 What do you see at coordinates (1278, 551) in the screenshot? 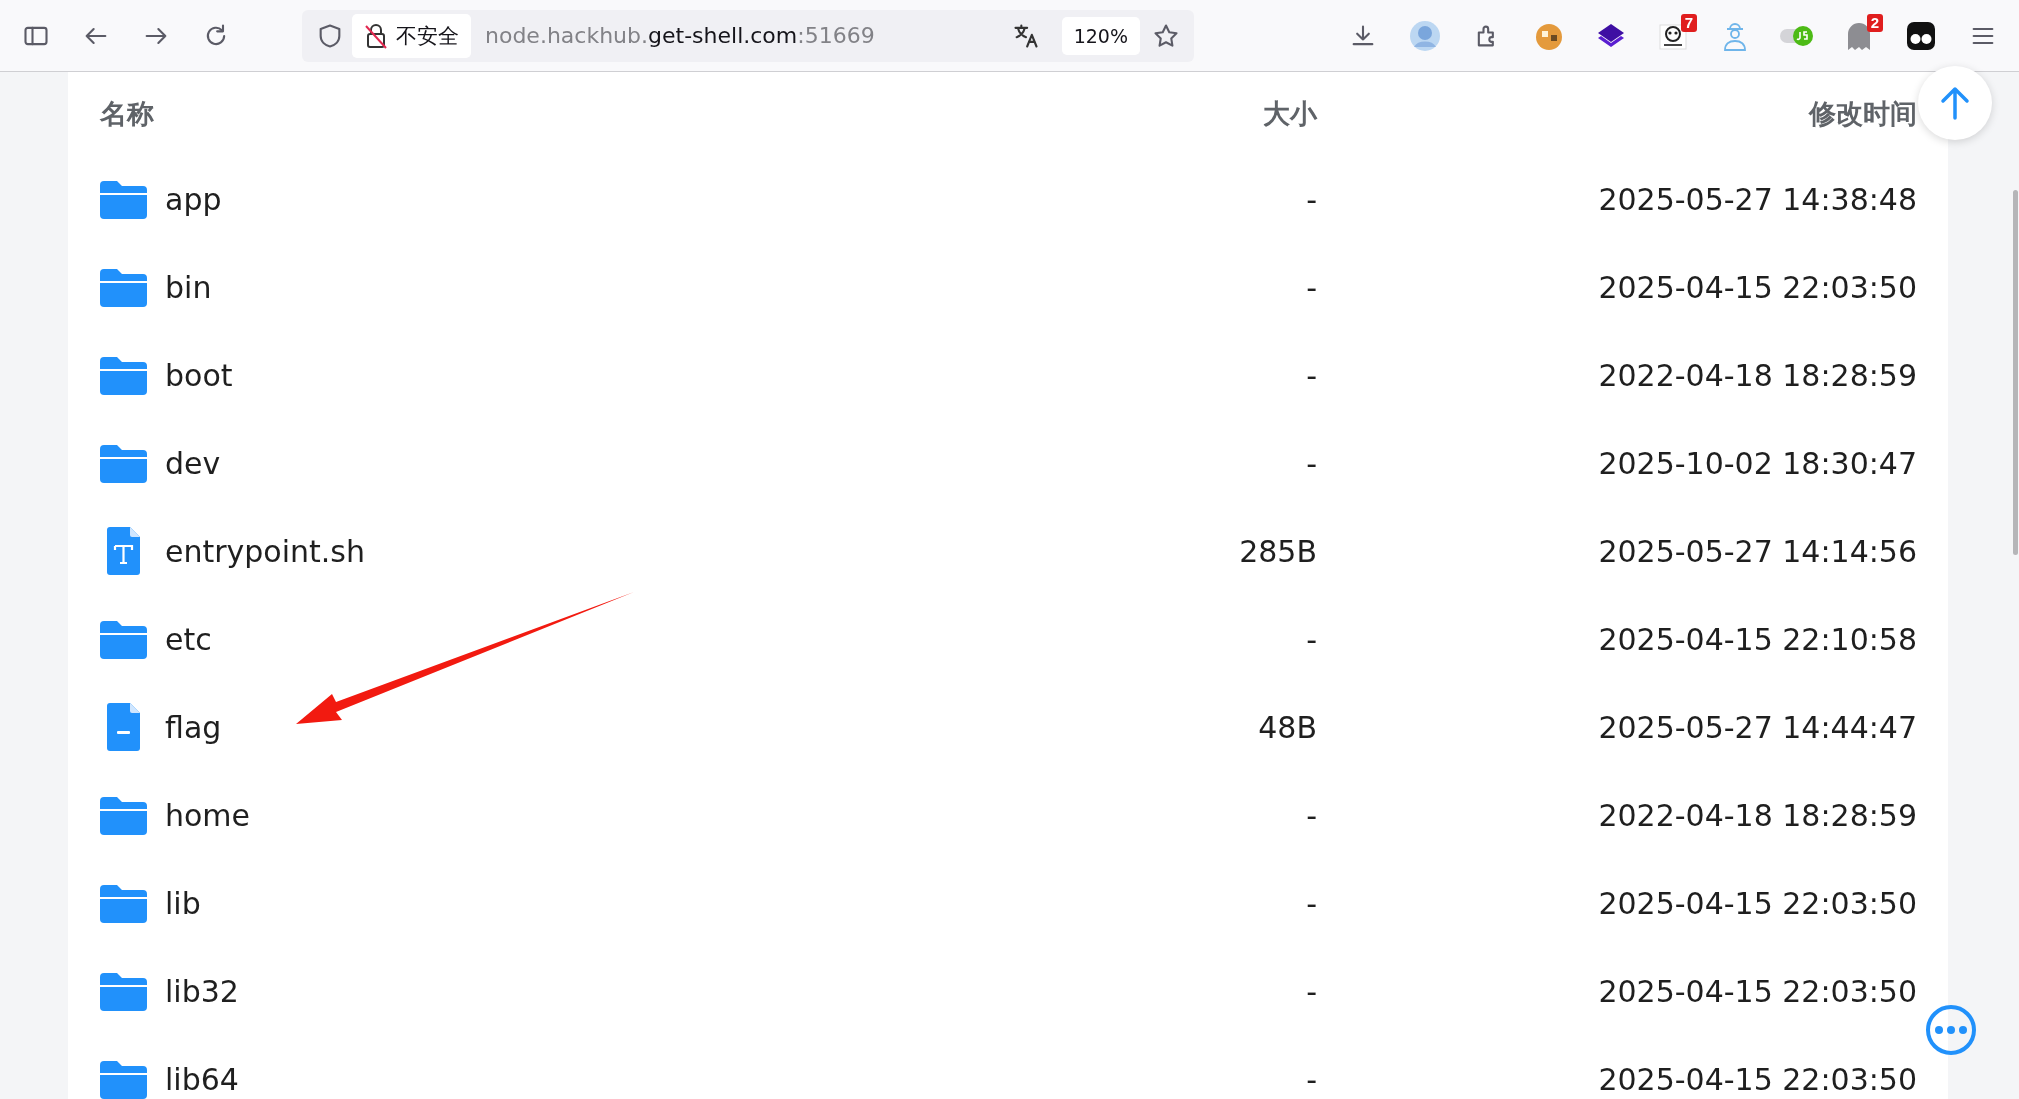
I see `file-size: 285B` at bounding box center [1278, 551].